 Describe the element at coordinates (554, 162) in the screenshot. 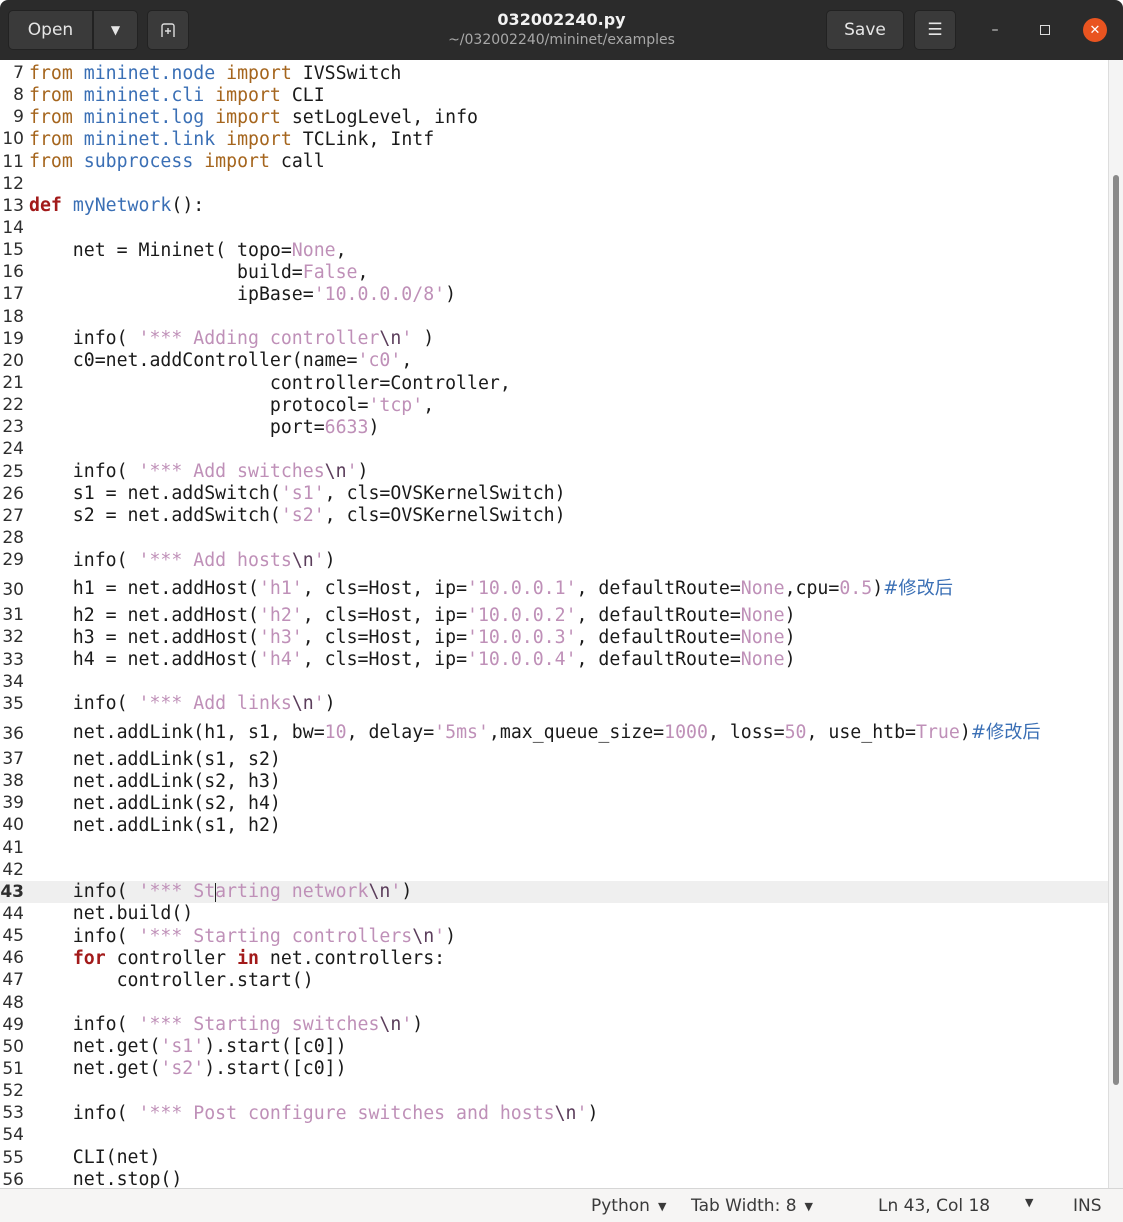

I see `code-line: 11 from subprocess import call` at that location.